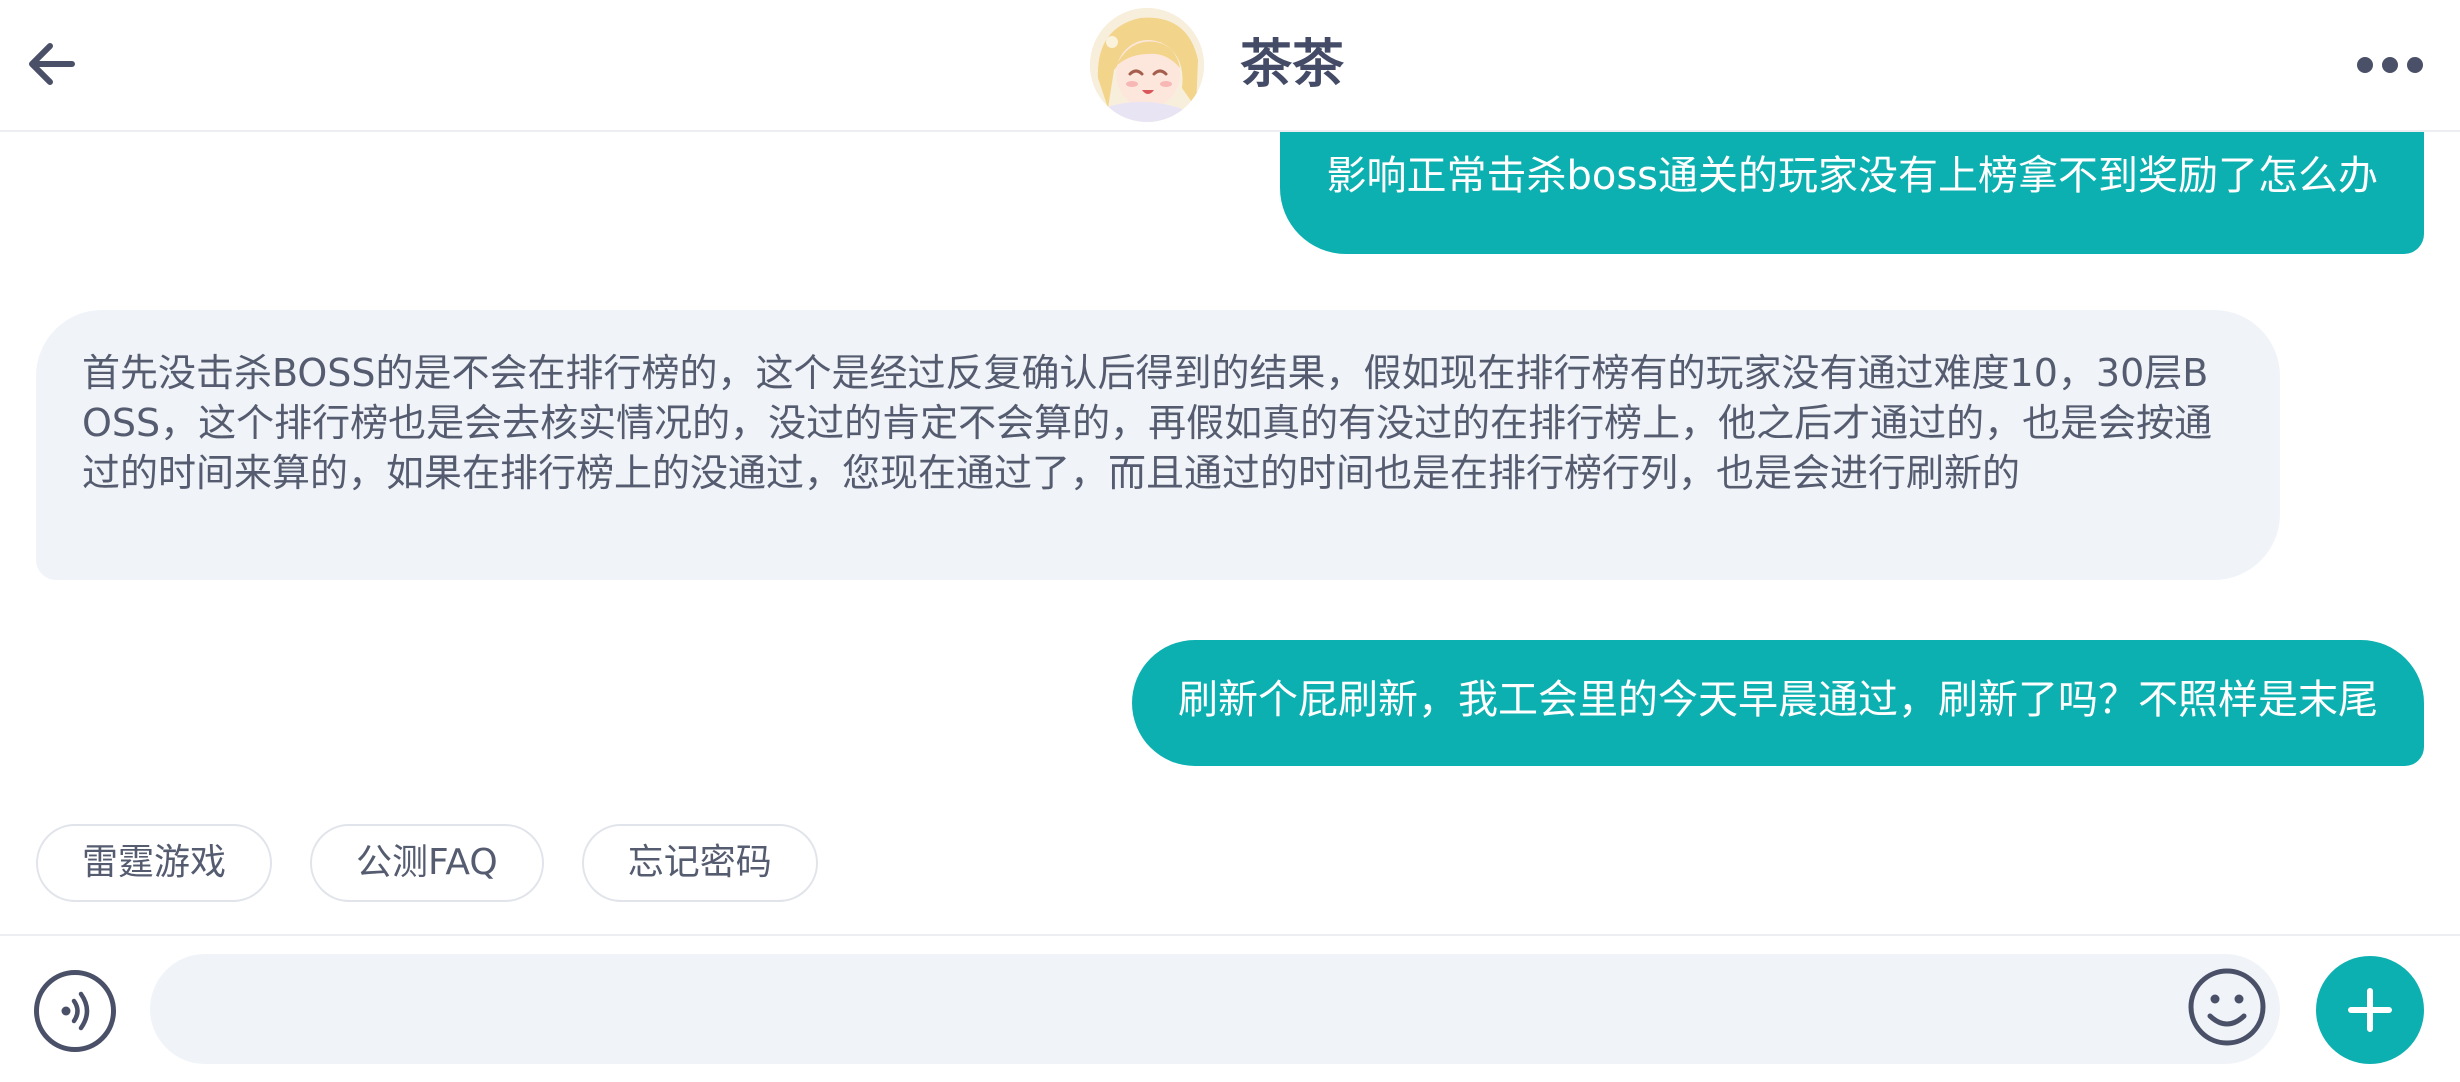 This screenshot has height=1082, width=2460. I want to click on emoji-icon, so click(2227, 1007).